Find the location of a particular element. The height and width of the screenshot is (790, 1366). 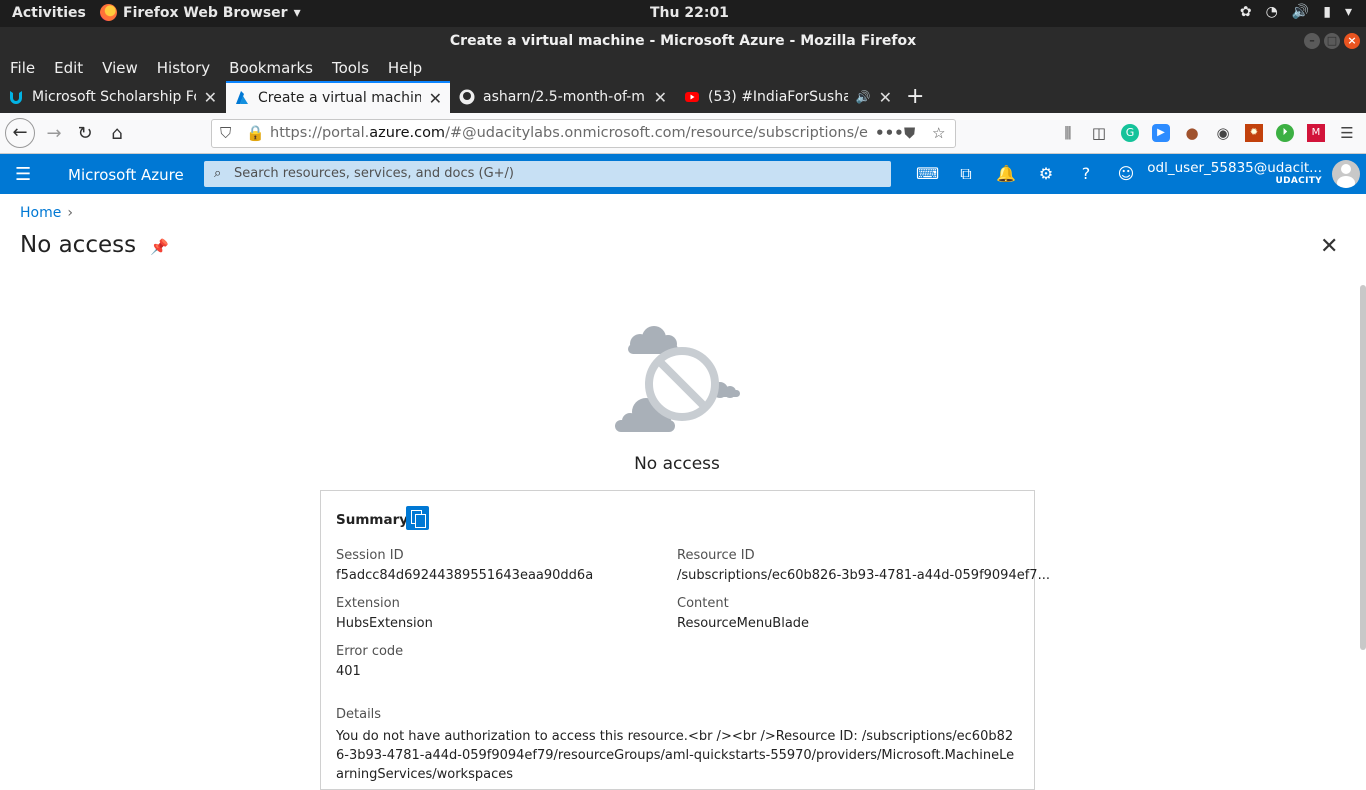

session-id-value: f5adcc84d69244389551643eaa90dd6a is located at coordinates (465, 575).